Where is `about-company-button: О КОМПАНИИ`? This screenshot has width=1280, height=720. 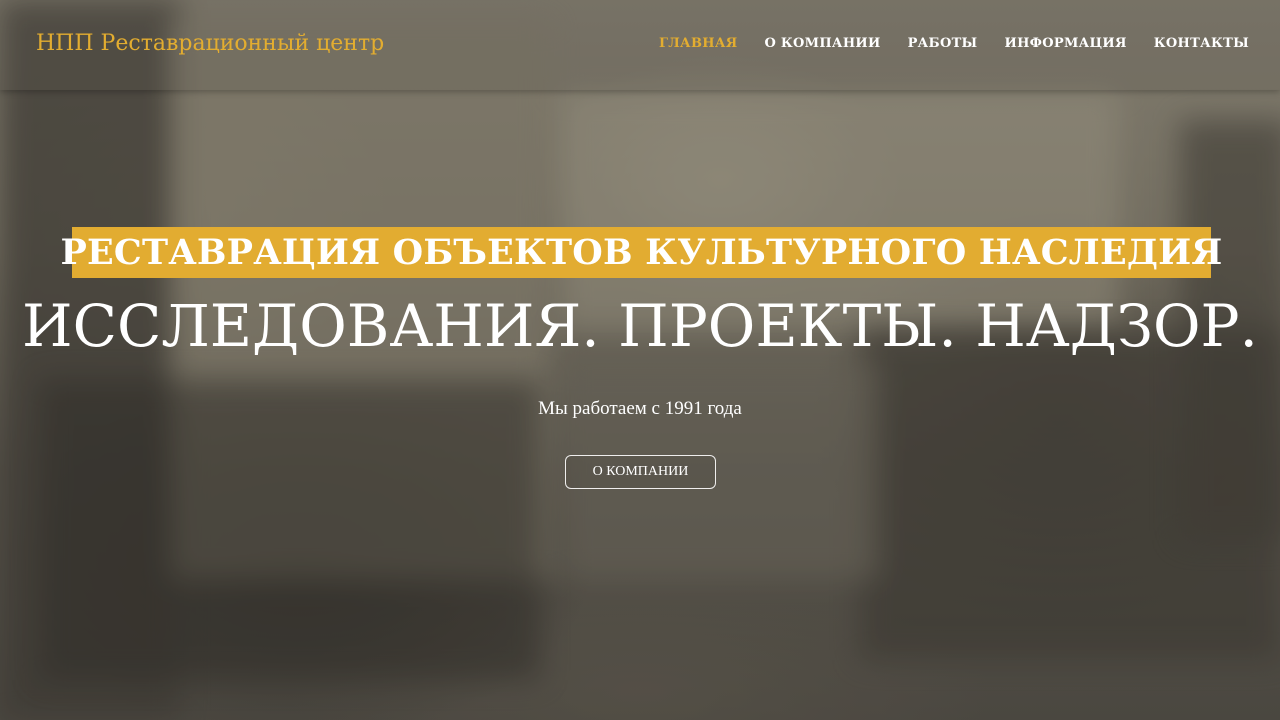 about-company-button: О КОМПАНИИ is located at coordinates (640, 472).